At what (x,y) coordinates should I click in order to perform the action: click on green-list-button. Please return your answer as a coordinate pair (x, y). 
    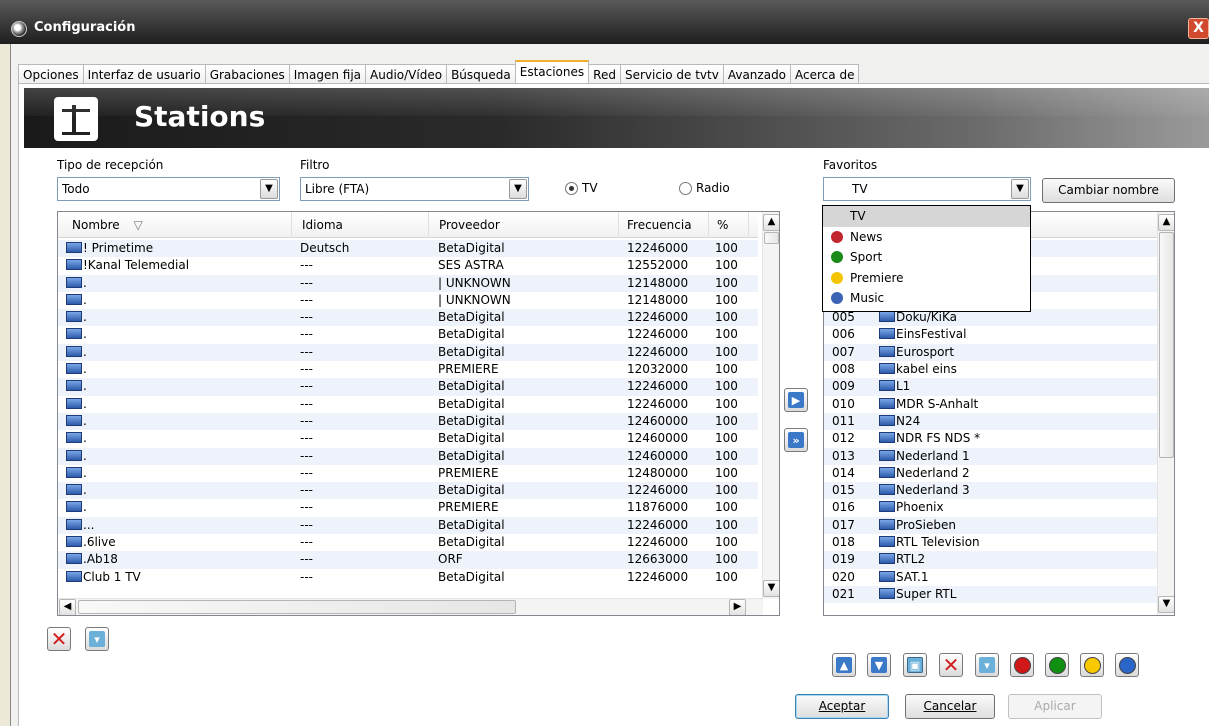
    Looking at the image, I should click on (1057, 665).